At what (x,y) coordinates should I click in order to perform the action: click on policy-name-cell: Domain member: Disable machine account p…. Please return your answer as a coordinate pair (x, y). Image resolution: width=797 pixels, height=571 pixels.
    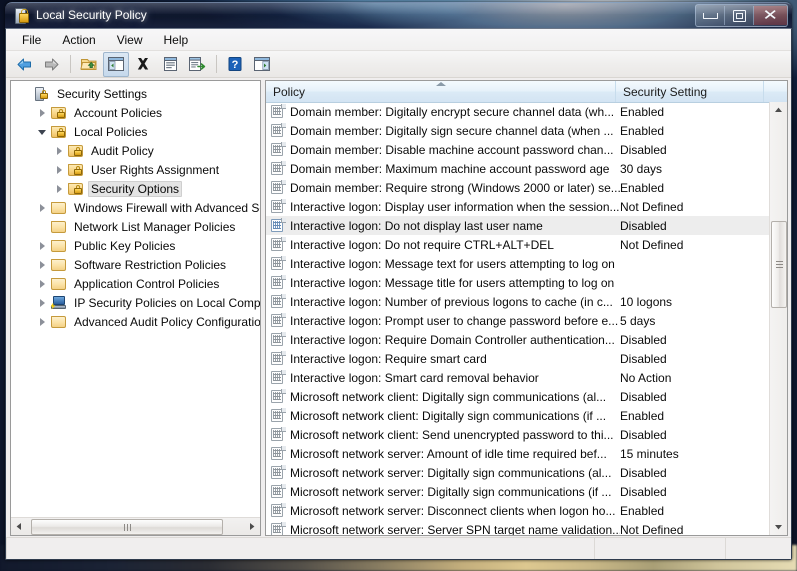
    Looking at the image, I should click on (452, 149).